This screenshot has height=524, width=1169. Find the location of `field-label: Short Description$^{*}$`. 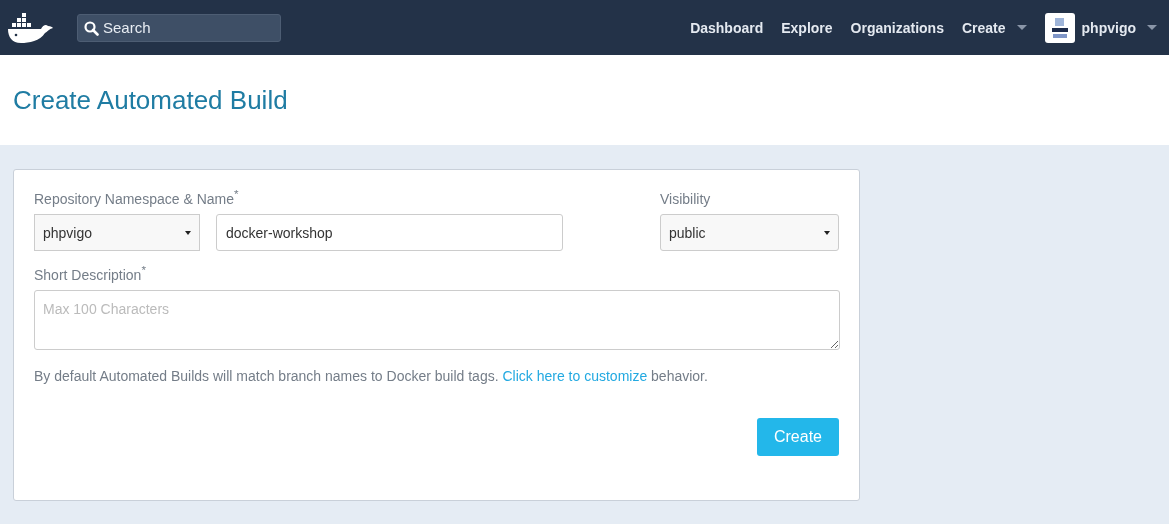

field-label: Short Description$^{*}$ is located at coordinates (90, 275).